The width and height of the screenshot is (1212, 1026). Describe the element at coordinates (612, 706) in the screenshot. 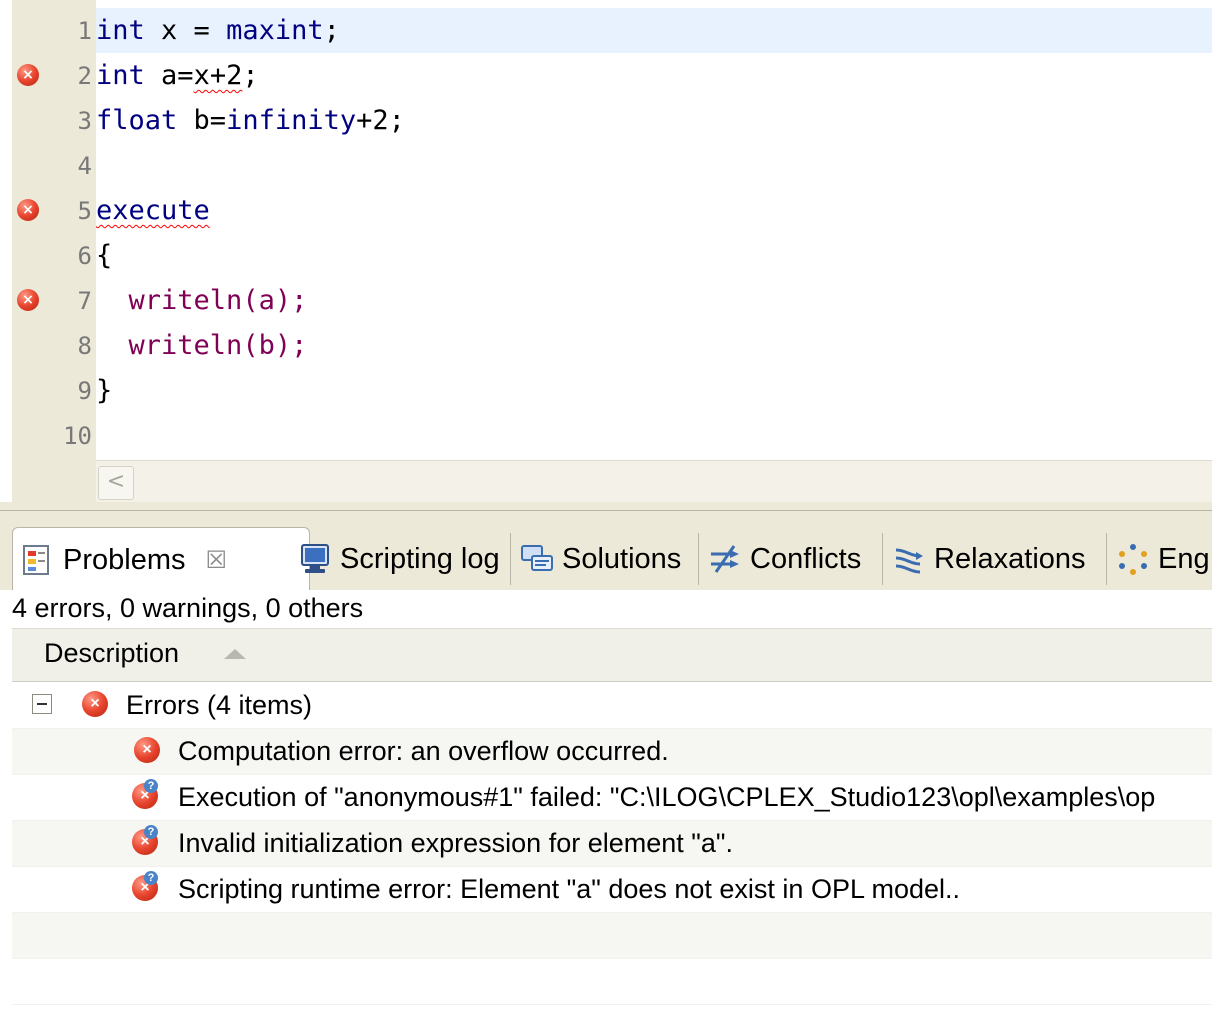

I see `tree-group-errors: × Errors (4 items)` at that location.